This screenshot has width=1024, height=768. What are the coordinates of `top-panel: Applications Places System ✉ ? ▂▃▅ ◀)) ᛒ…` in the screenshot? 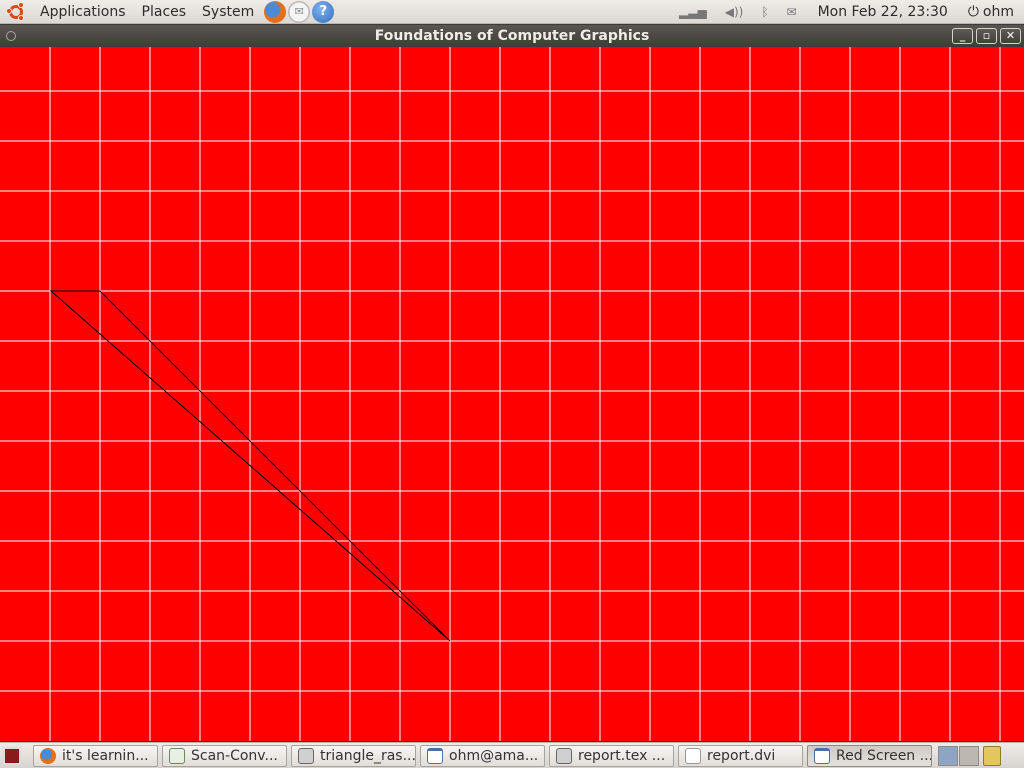 It's located at (512, 12).